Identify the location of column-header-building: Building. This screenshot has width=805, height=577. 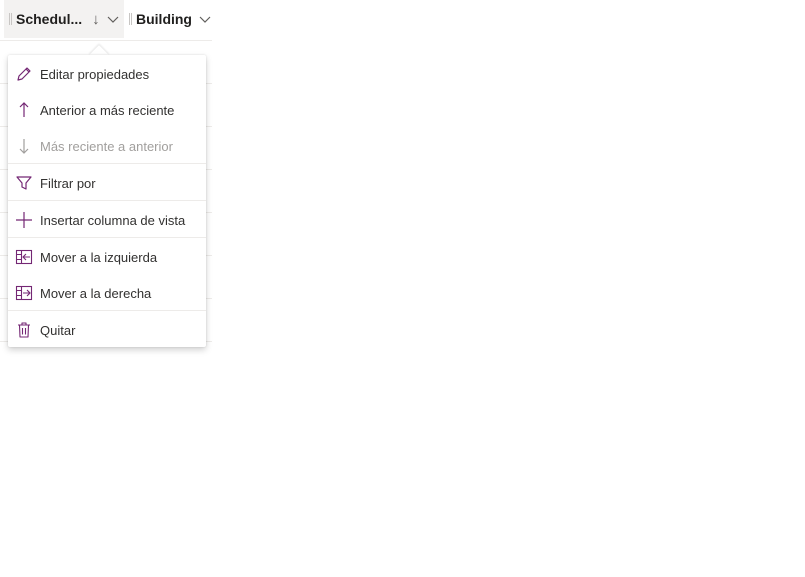
(171, 19).